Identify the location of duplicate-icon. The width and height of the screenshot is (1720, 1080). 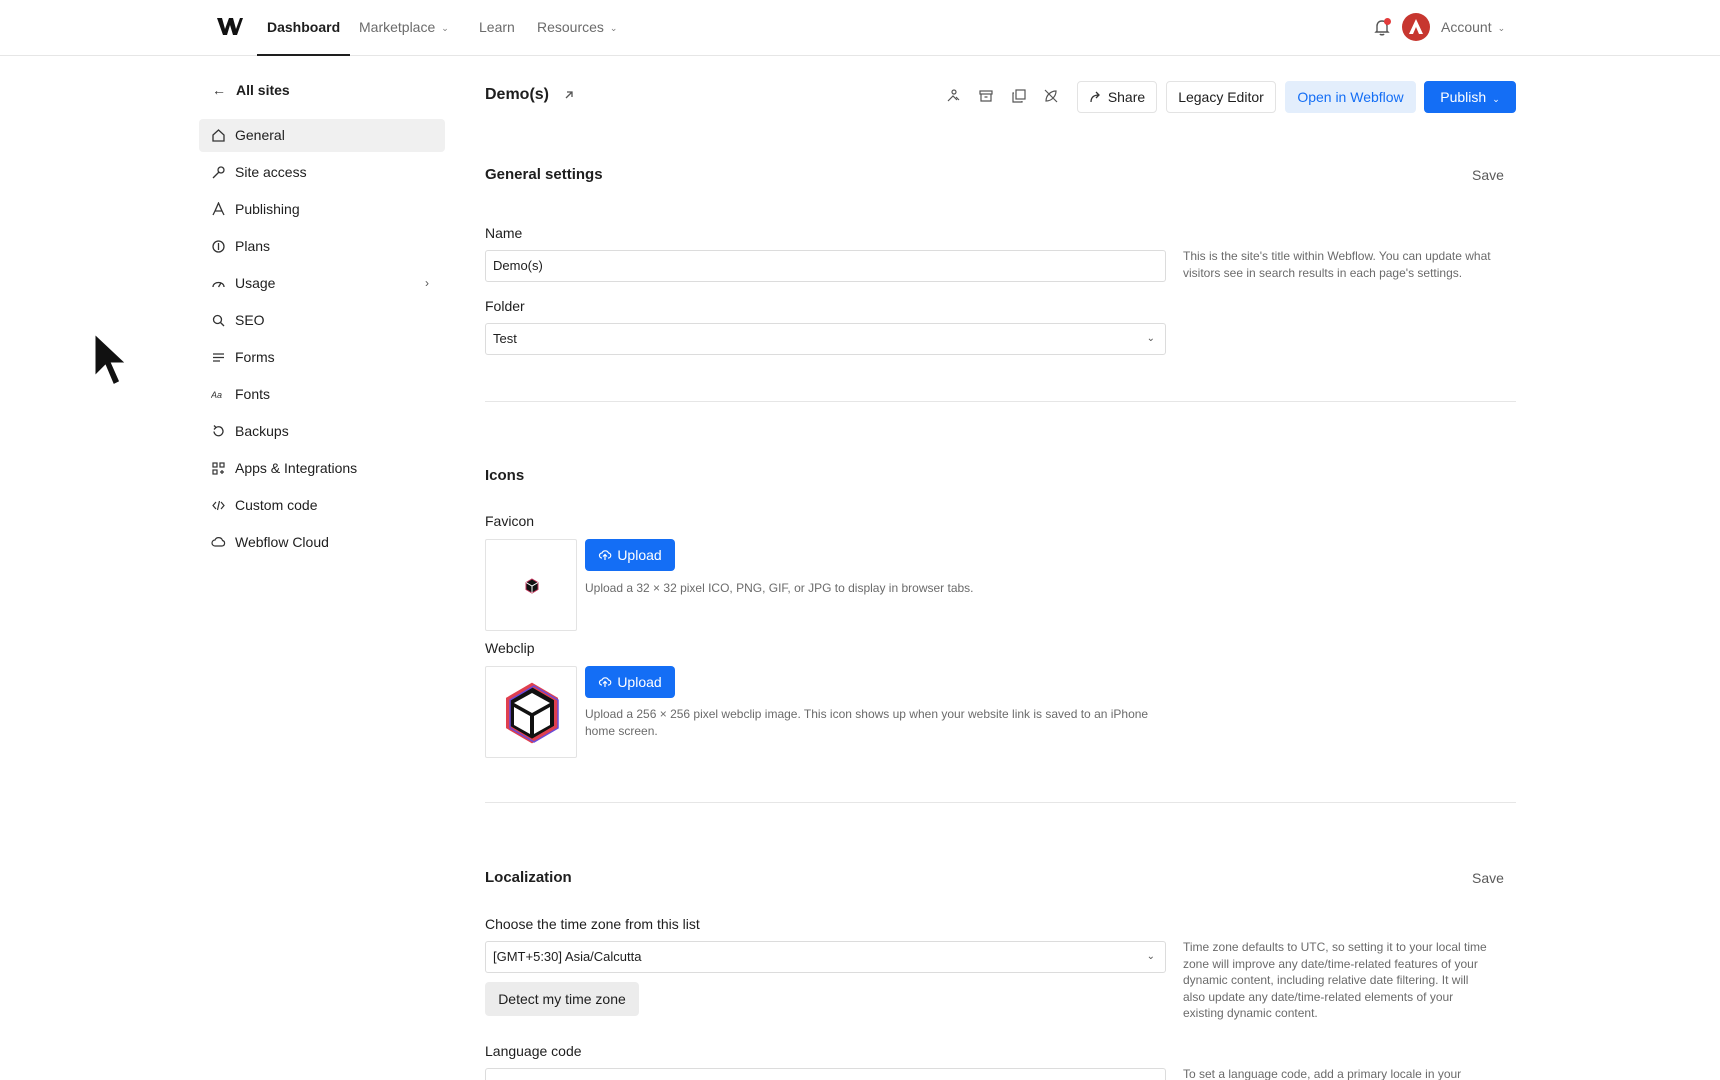
(1019, 96).